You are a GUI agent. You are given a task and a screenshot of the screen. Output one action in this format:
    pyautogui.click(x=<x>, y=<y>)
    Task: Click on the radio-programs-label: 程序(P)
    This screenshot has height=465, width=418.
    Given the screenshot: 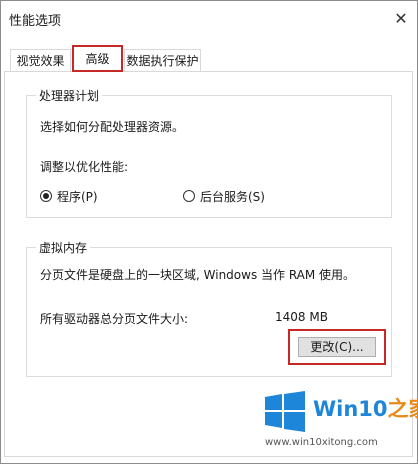 What is the action you would take?
    pyautogui.click(x=77, y=196)
    